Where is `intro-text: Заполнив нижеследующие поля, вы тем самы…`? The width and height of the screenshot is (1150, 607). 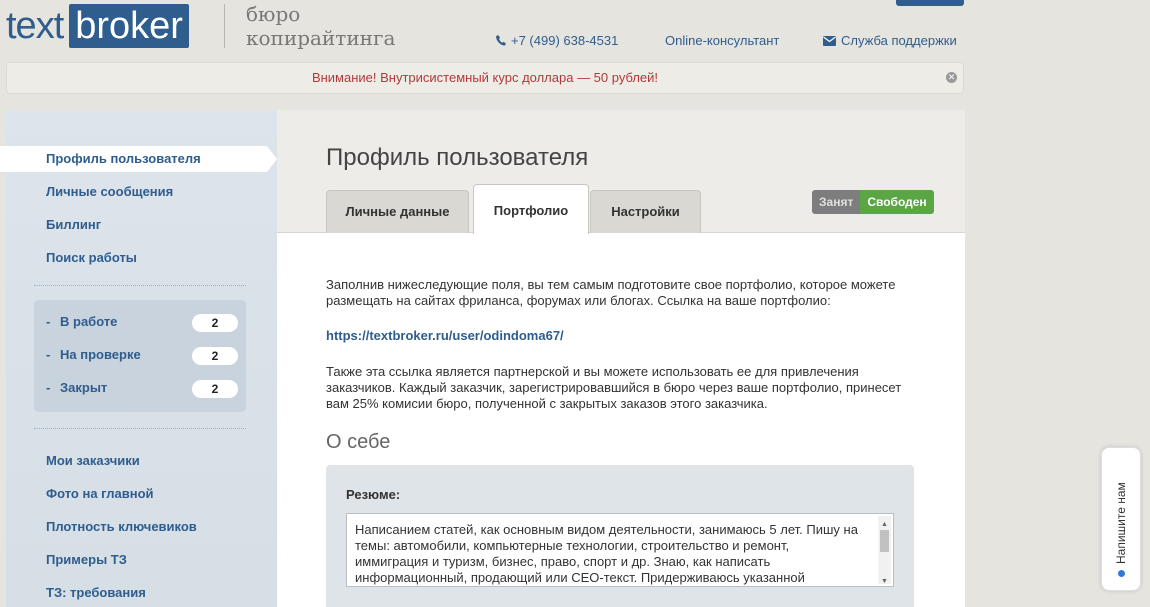 intro-text: Заполнив нижеследующие поля, вы тем самы… is located at coordinates (621, 293).